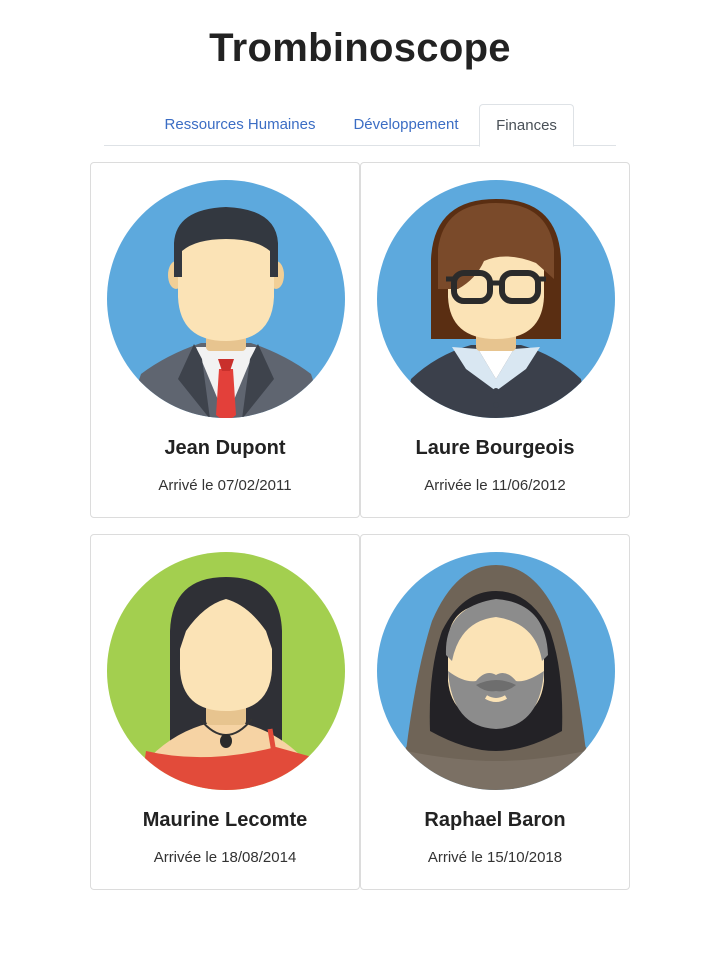  I want to click on person-name: Laure Bourgeois, so click(495, 448).